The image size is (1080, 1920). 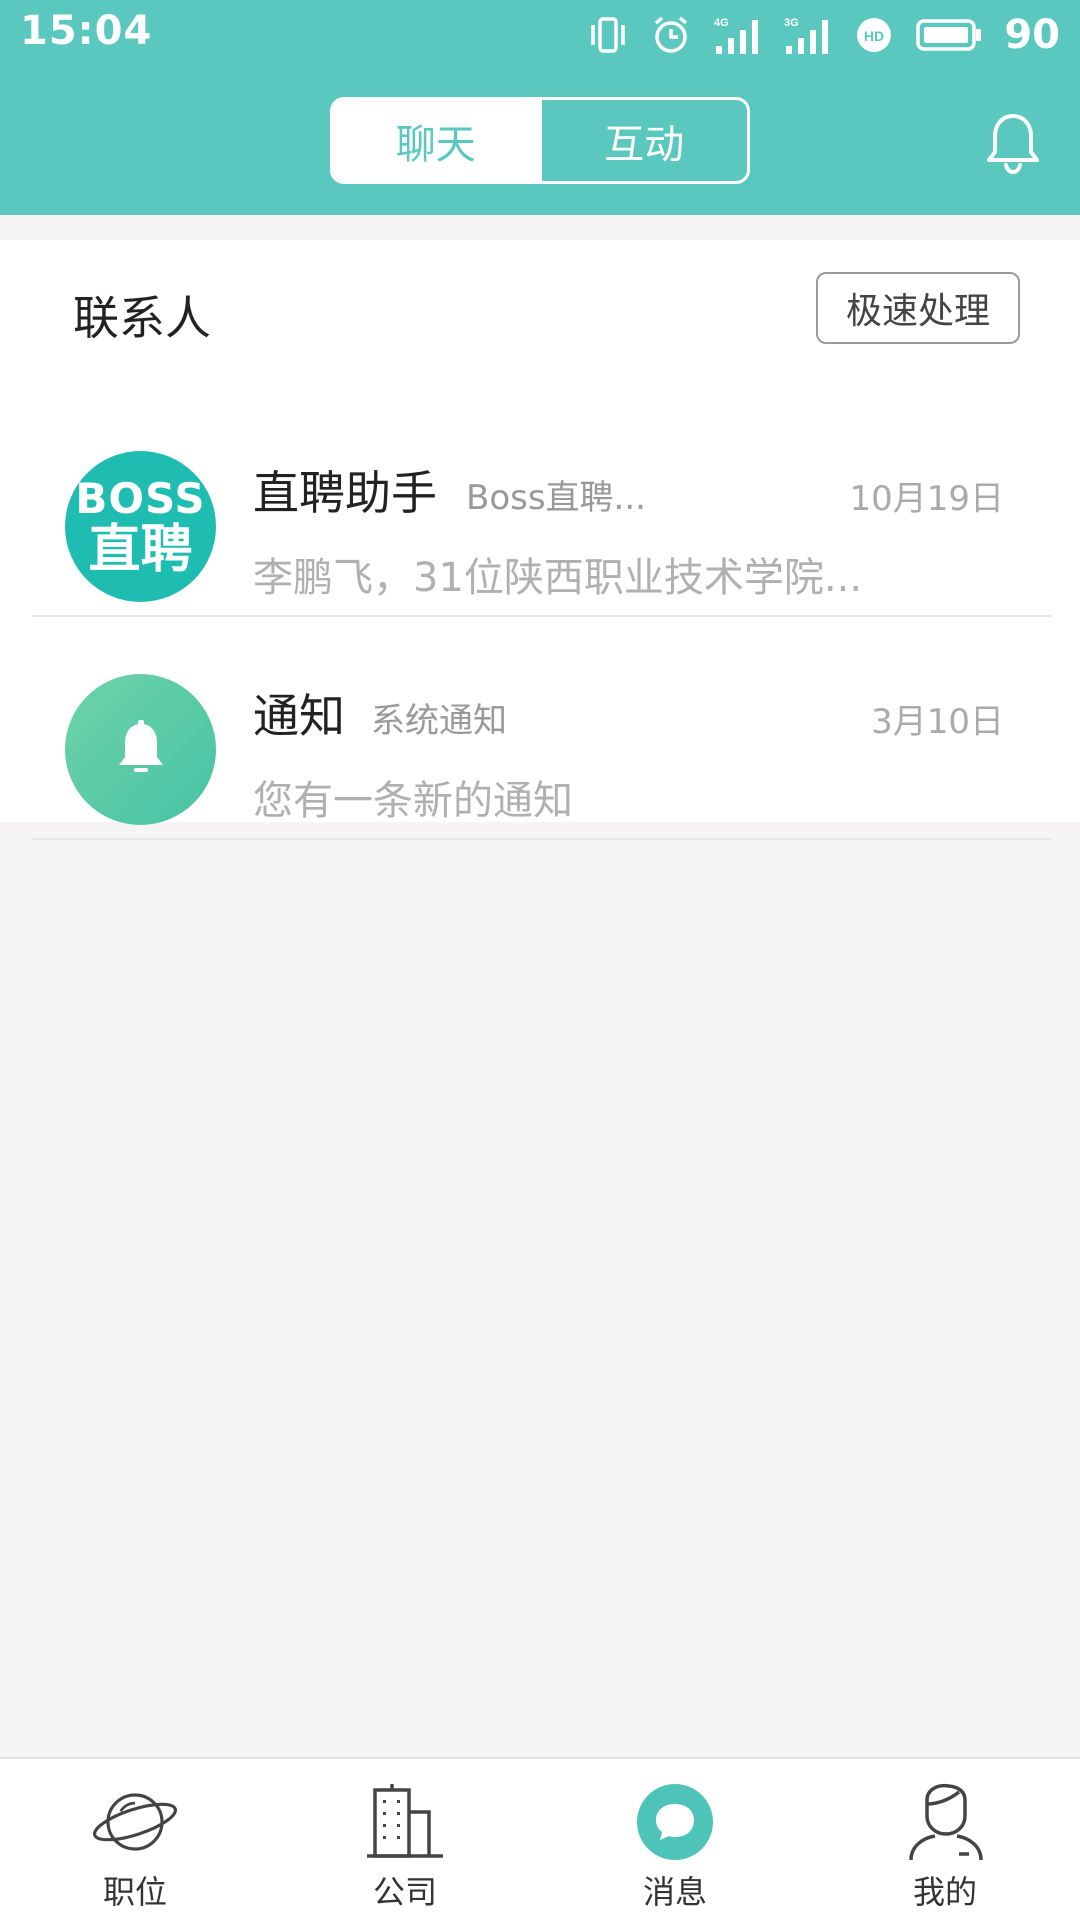 What do you see at coordinates (926, 499) in the screenshot?
I see `conversation-date: 10月19日` at bounding box center [926, 499].